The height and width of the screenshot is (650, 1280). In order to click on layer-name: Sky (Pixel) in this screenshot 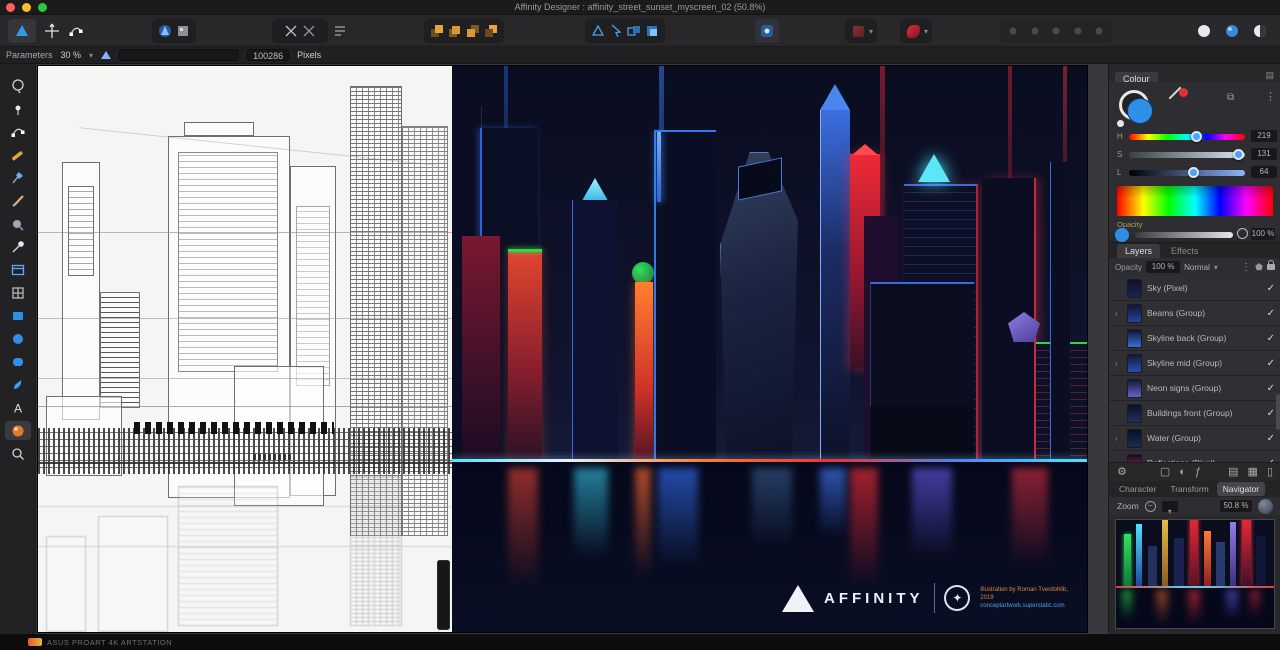, I will do `click(1204, 288)`.